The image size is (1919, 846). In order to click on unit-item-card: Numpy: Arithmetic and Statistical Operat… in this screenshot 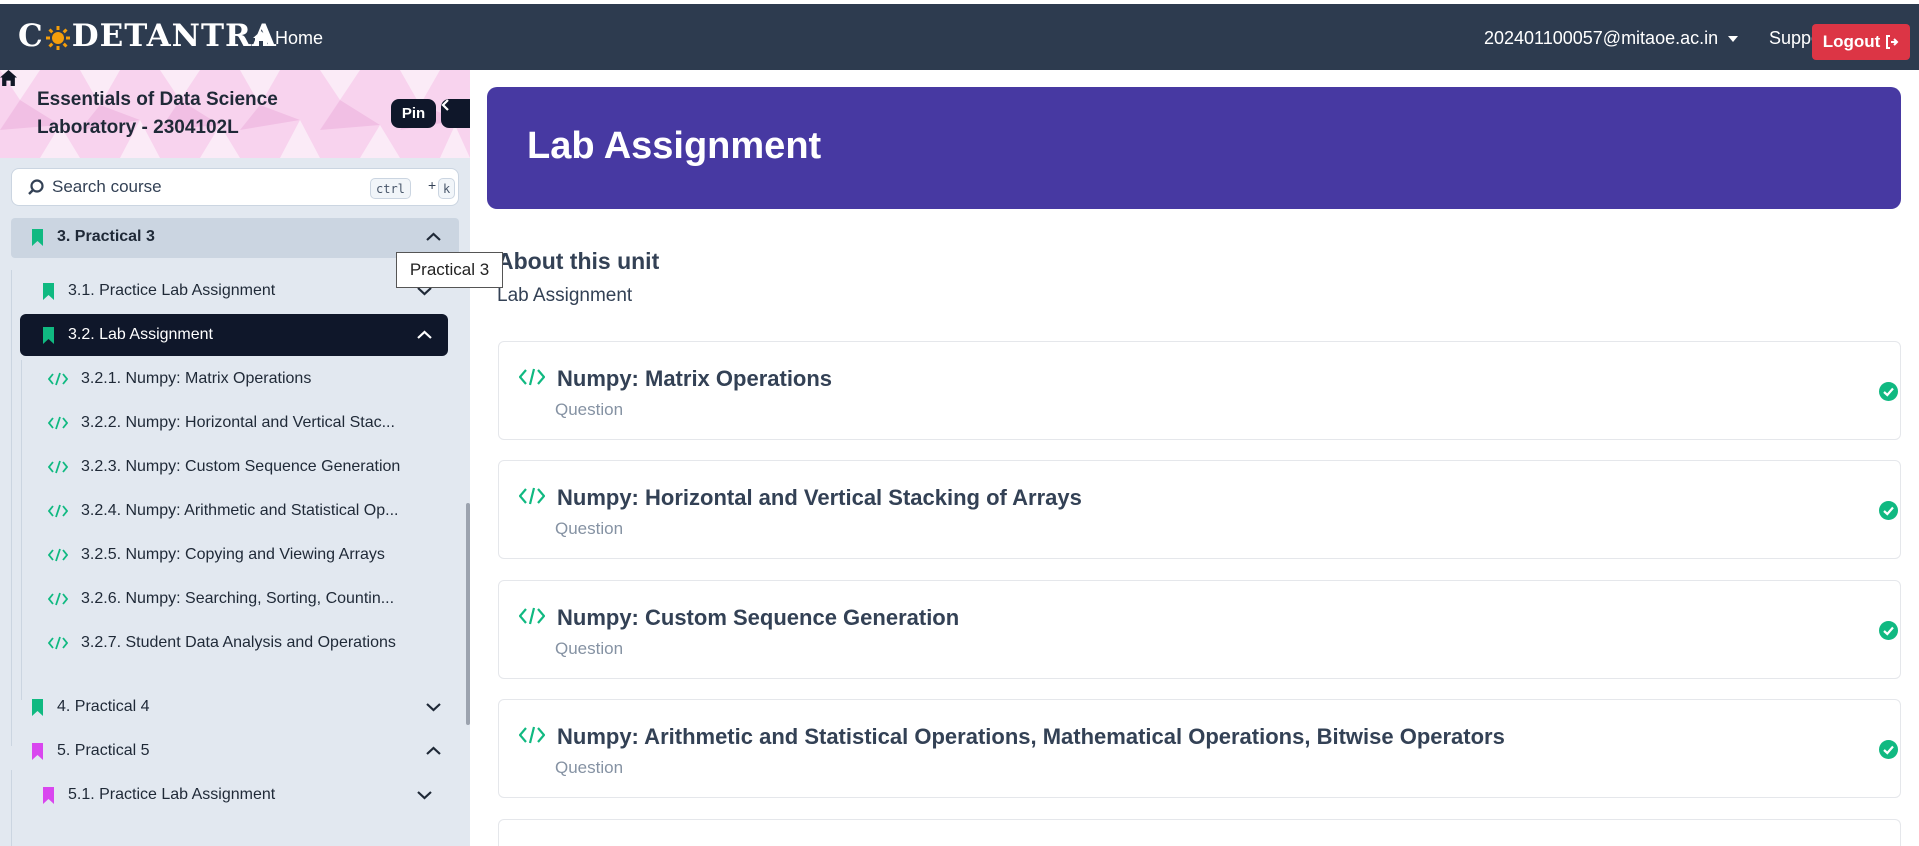, I will do `click(1199, 748)`.